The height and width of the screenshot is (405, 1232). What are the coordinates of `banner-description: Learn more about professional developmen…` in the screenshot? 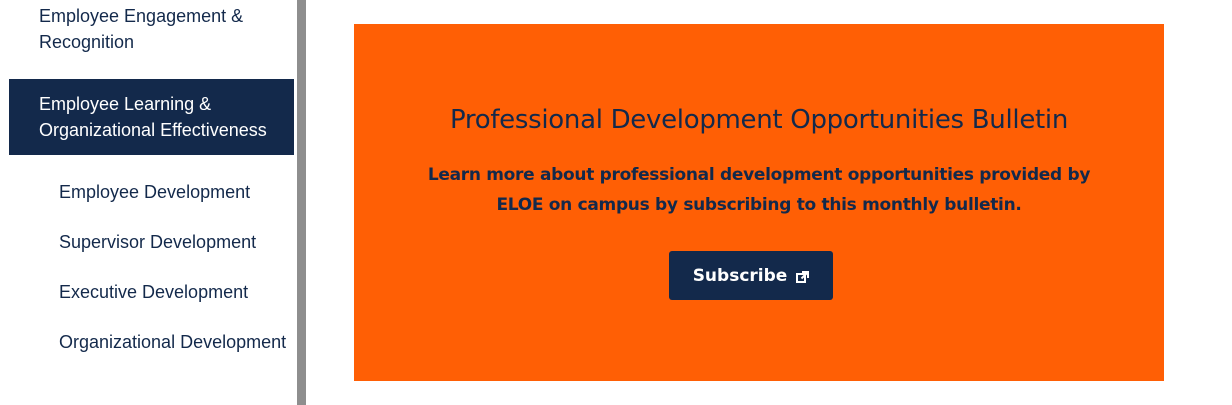 It's located at (759, 190).